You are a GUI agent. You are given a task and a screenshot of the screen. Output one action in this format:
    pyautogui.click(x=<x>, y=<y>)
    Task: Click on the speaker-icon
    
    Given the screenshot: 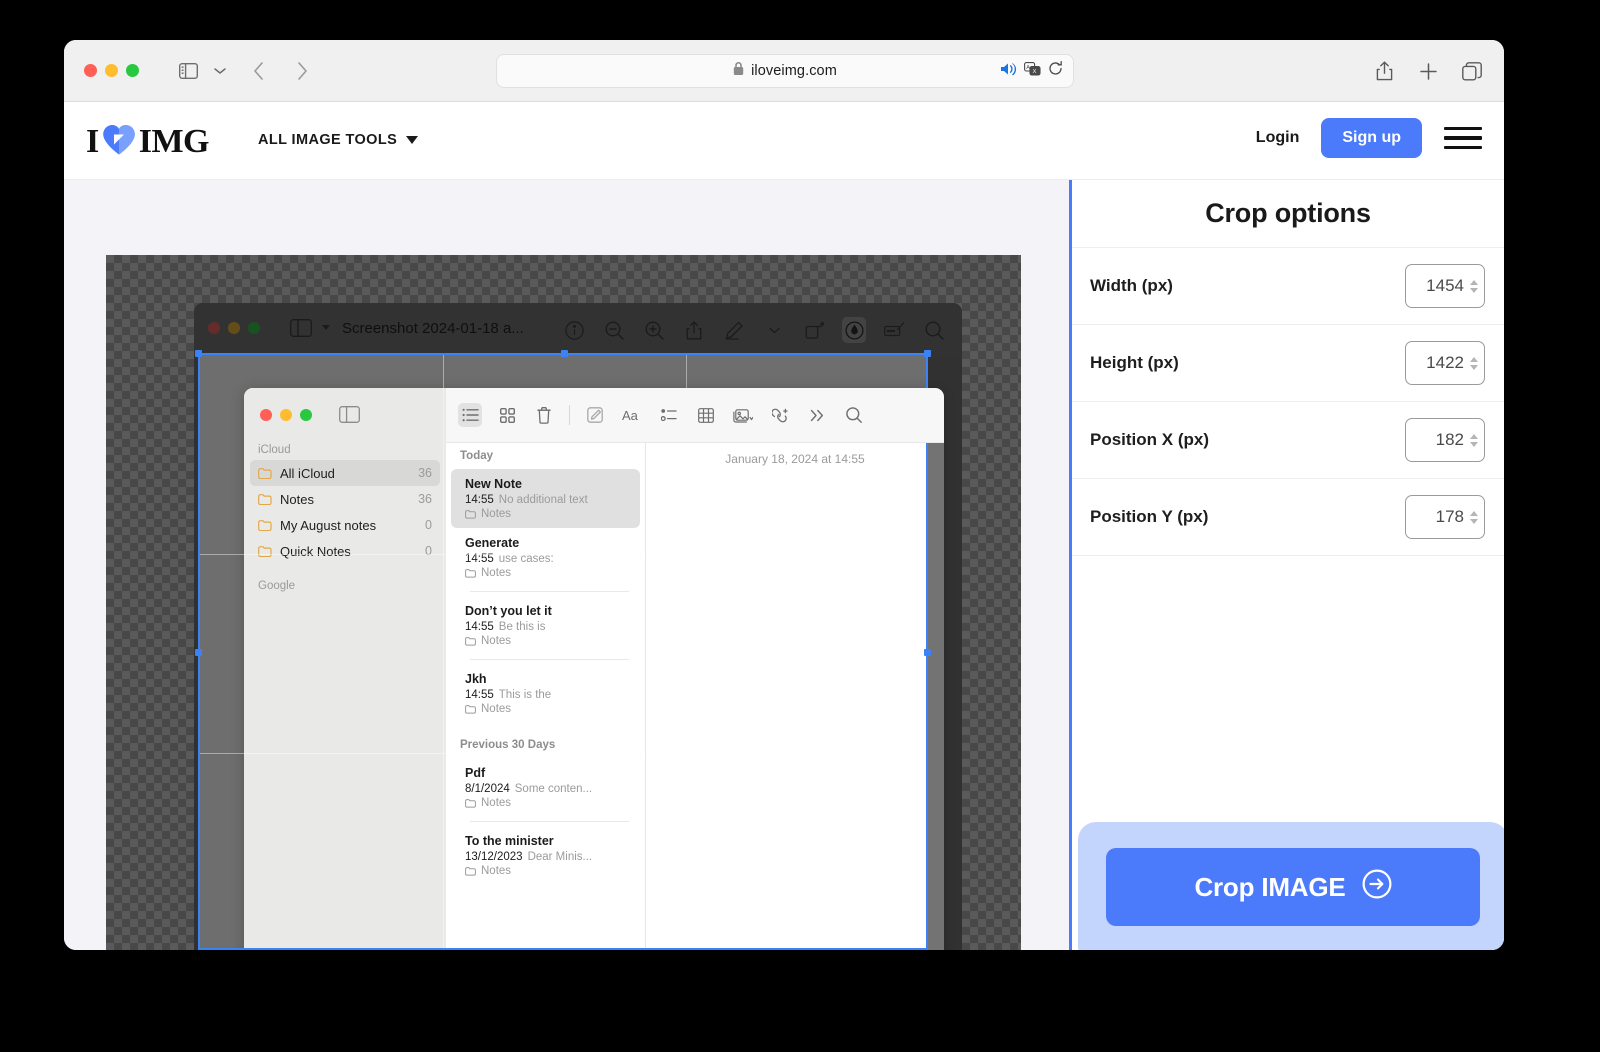 What is the action you would take?
    pyautogui.click(x=1009, y=71)
    